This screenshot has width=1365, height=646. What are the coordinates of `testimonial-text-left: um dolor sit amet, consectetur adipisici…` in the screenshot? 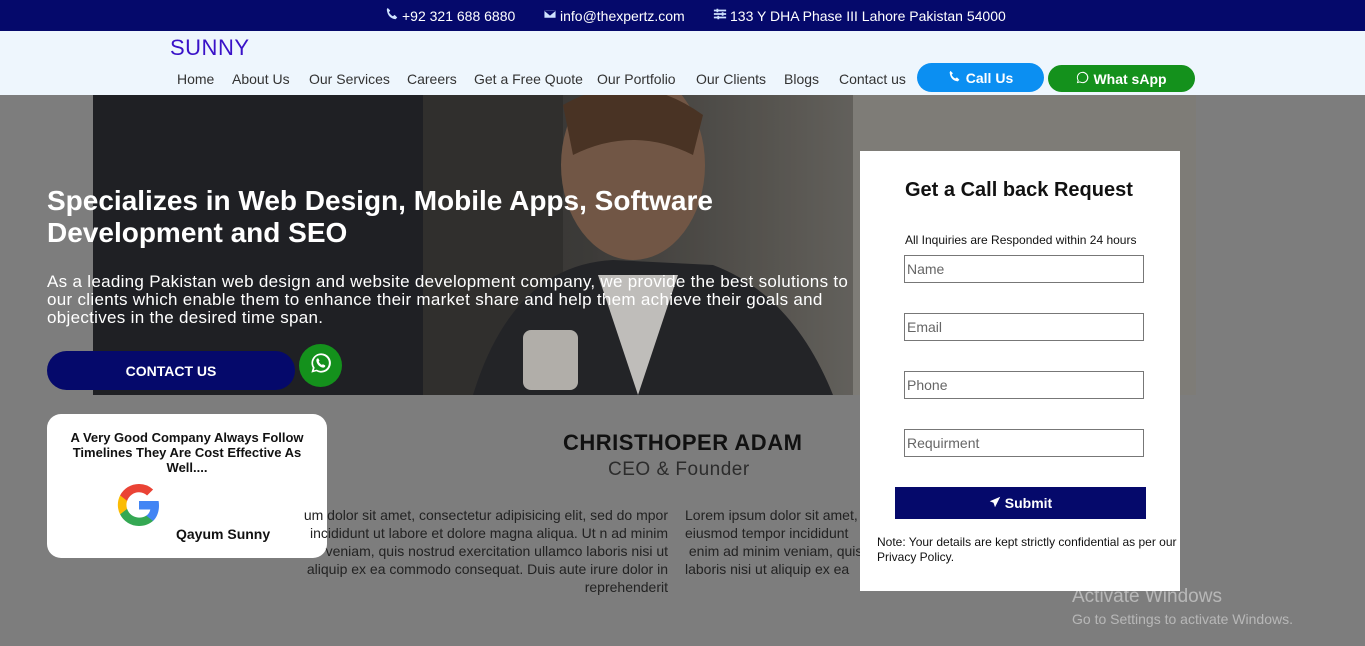 It's located at (485, 551).